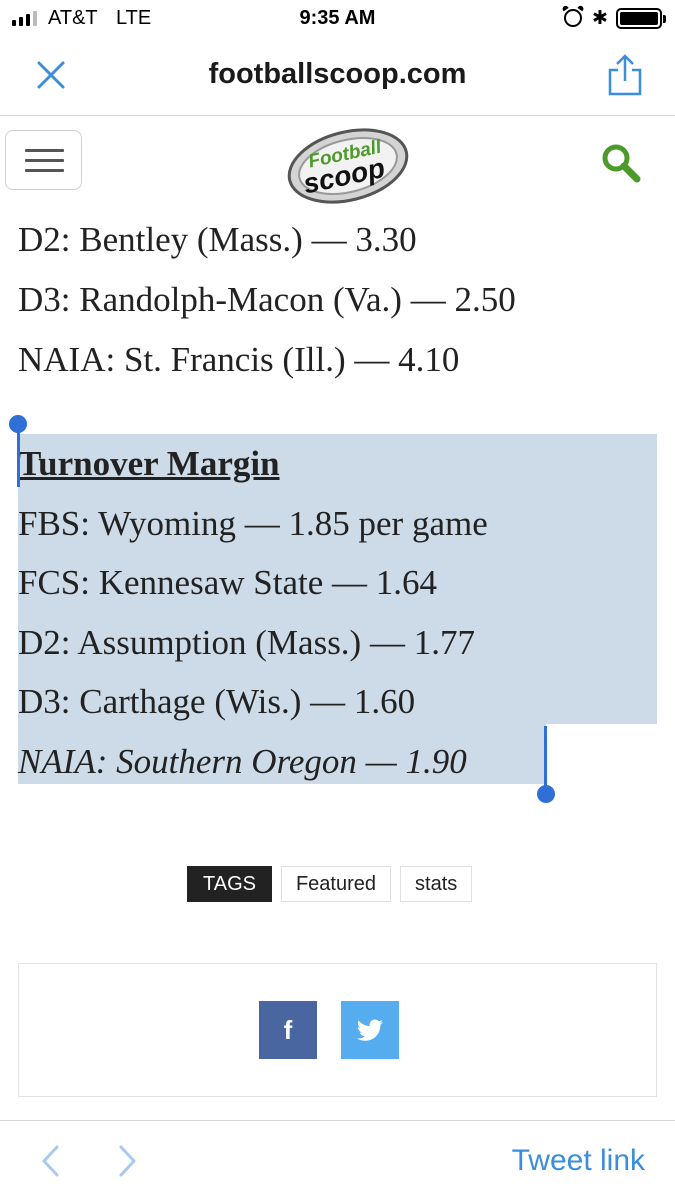 Image resolution: width=675 pixels, height=1200 pixels. I want to click on selection-end-caret, so click(545, 757).